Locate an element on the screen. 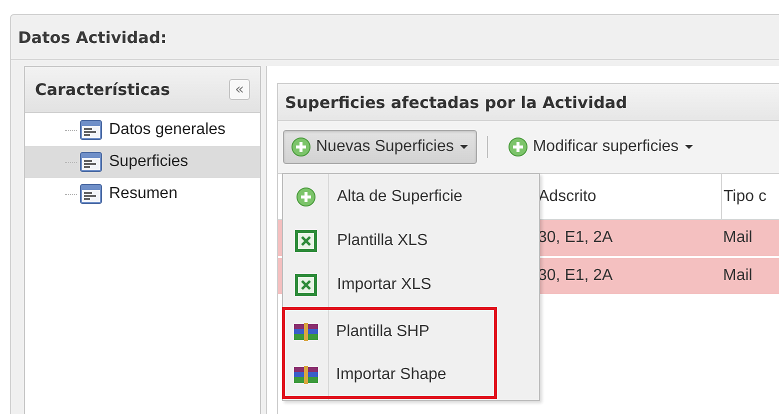 Image resolution: width=779 pixels, height=414 pixels. tree-item: Resumen is located at coordinates (142, 194).